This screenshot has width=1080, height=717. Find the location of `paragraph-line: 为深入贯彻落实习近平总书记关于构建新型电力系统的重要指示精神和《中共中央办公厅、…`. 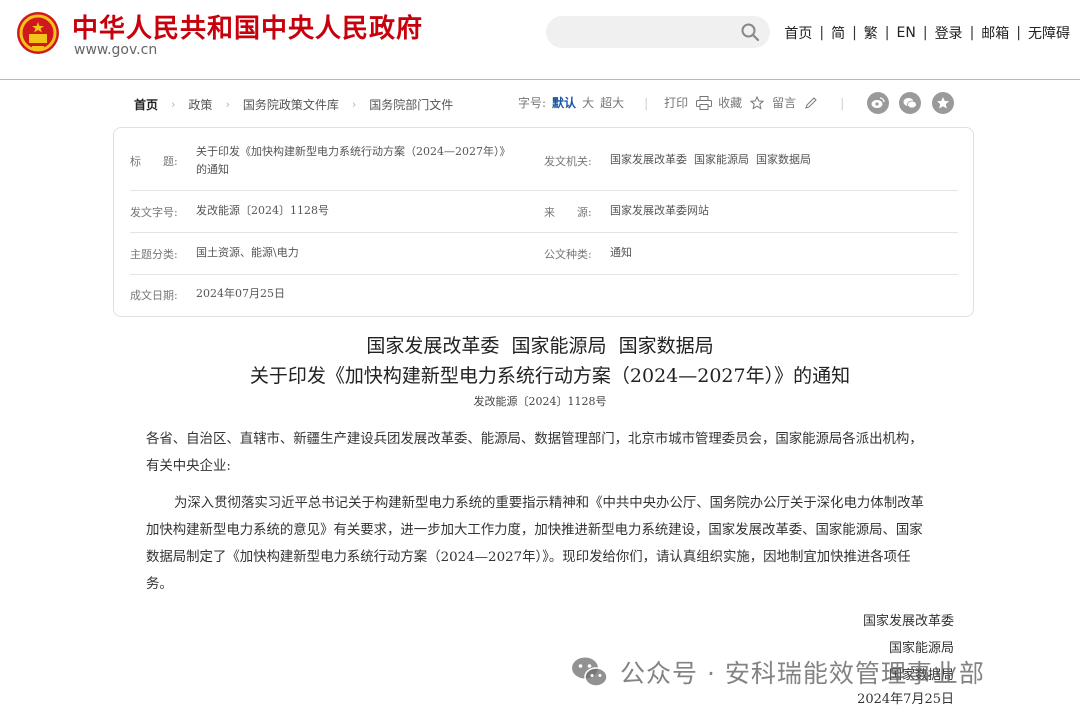

paragraph-line: 为深入贯彻落实习近平总书记关于构建新型电力系统的重要指示精神和《中共中央办公厅、… is located at coordinates (549, 503).